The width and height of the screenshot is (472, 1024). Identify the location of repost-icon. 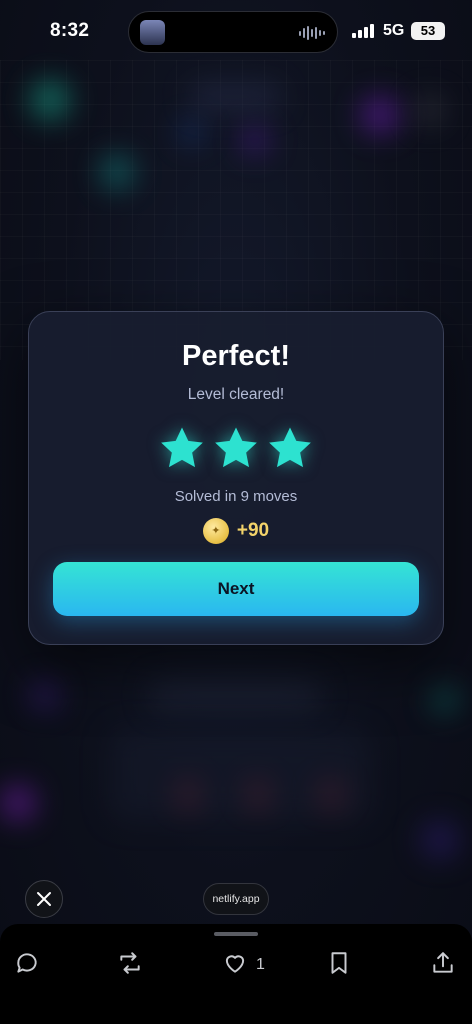
(130, 963).